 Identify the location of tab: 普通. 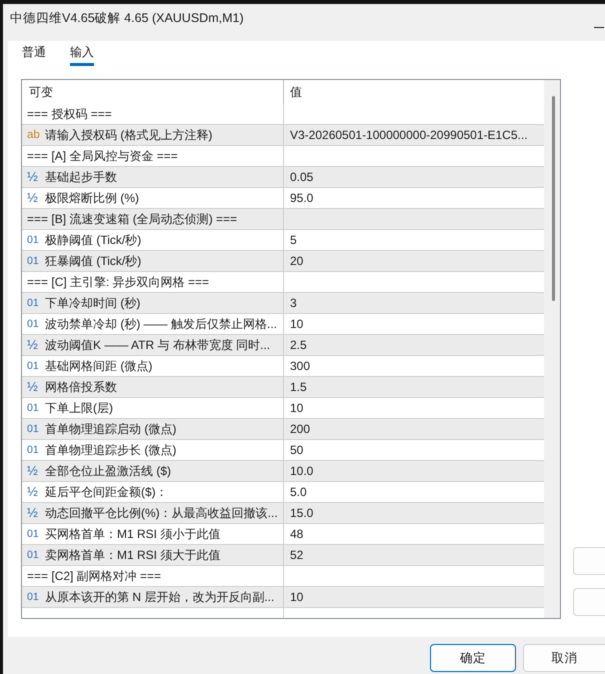
(34, 54).